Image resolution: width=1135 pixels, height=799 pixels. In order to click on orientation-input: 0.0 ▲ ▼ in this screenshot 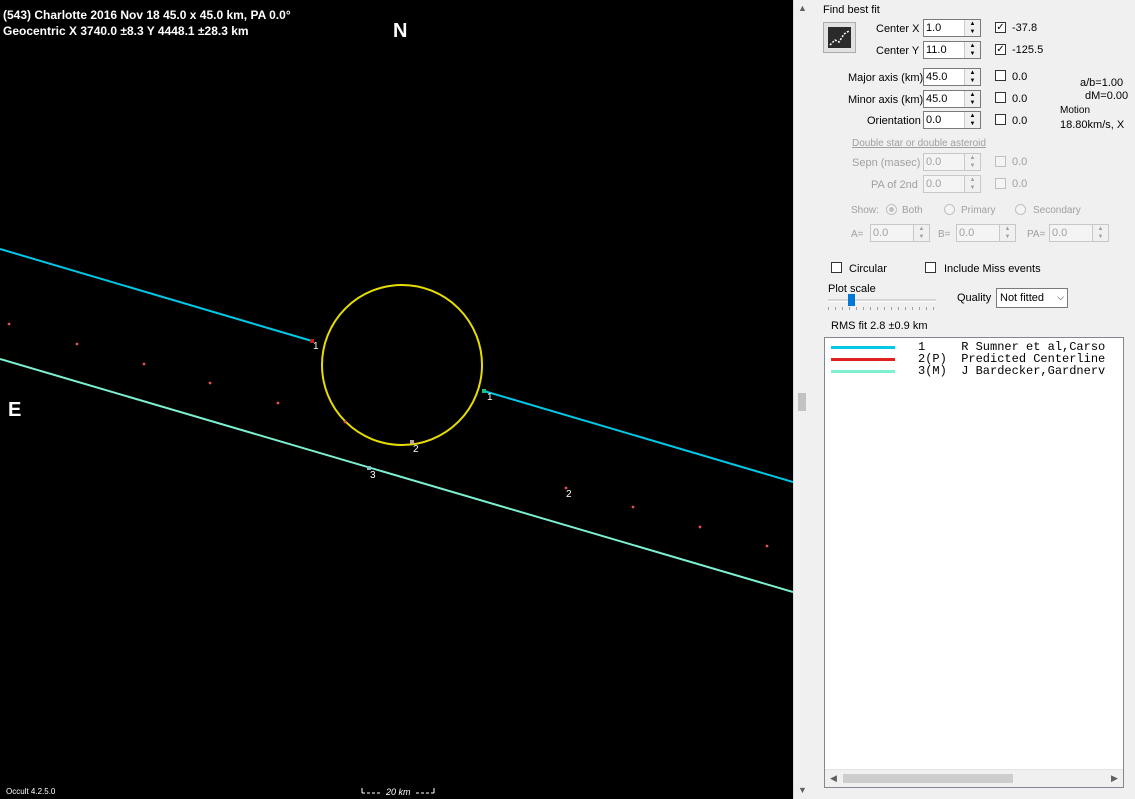, I will do `click(952, 120)`.